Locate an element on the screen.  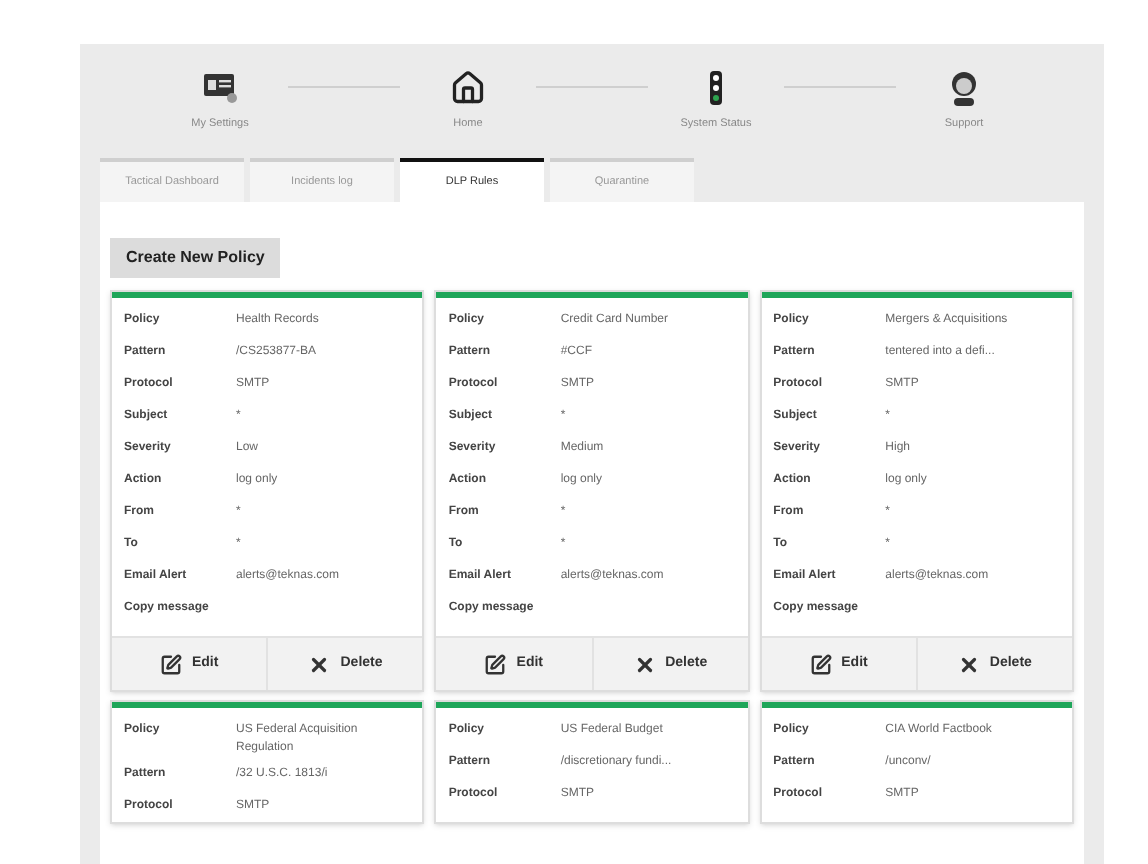
create-policy-button: Create New Policy is located at coordinates (195, 258).